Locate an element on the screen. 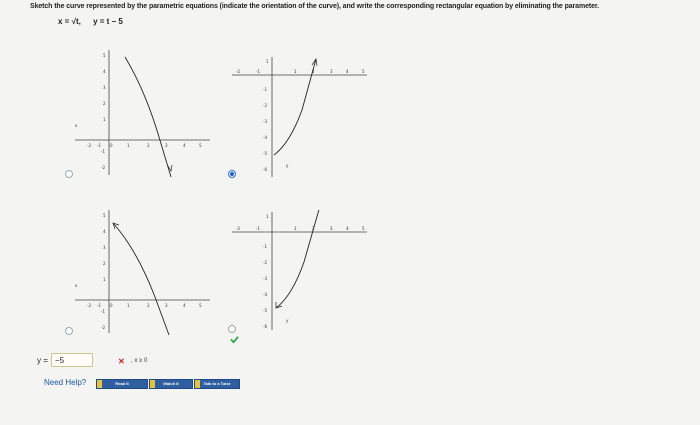 Image resolution: width=700 pixels, height=425 pixels. graph-b-ytick: -6 is located at coordinates (265, 169).